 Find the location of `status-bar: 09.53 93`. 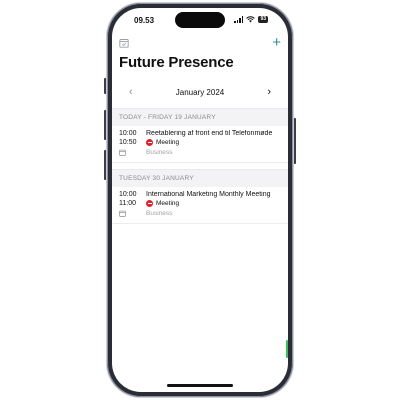

status-bar: 09.53 93 is located at coordinates (200, 21).